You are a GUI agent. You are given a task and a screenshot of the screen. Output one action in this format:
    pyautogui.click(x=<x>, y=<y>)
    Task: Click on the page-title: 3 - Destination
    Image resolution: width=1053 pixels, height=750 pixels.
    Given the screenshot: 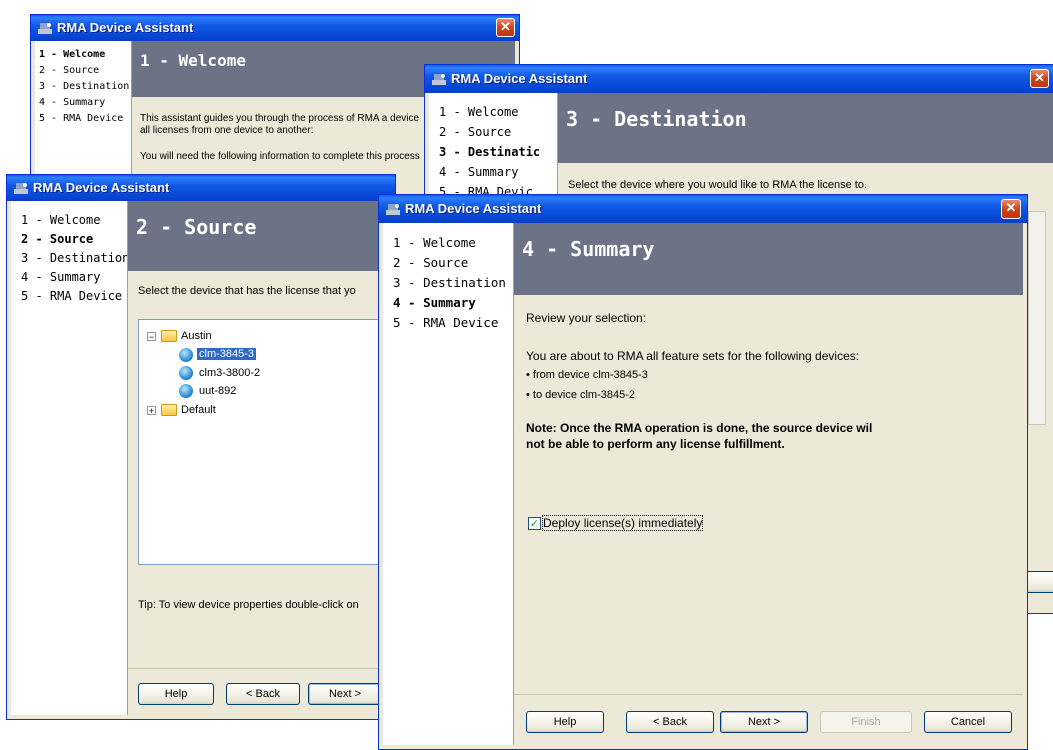 What is the action you would take?
    pyautogui.click(x=656, y=119)
    